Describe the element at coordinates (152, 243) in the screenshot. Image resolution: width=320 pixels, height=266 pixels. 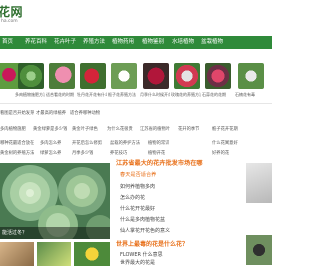
I see `sidebar-headline-2: 世界上最毒的花是什么花？` at that location.